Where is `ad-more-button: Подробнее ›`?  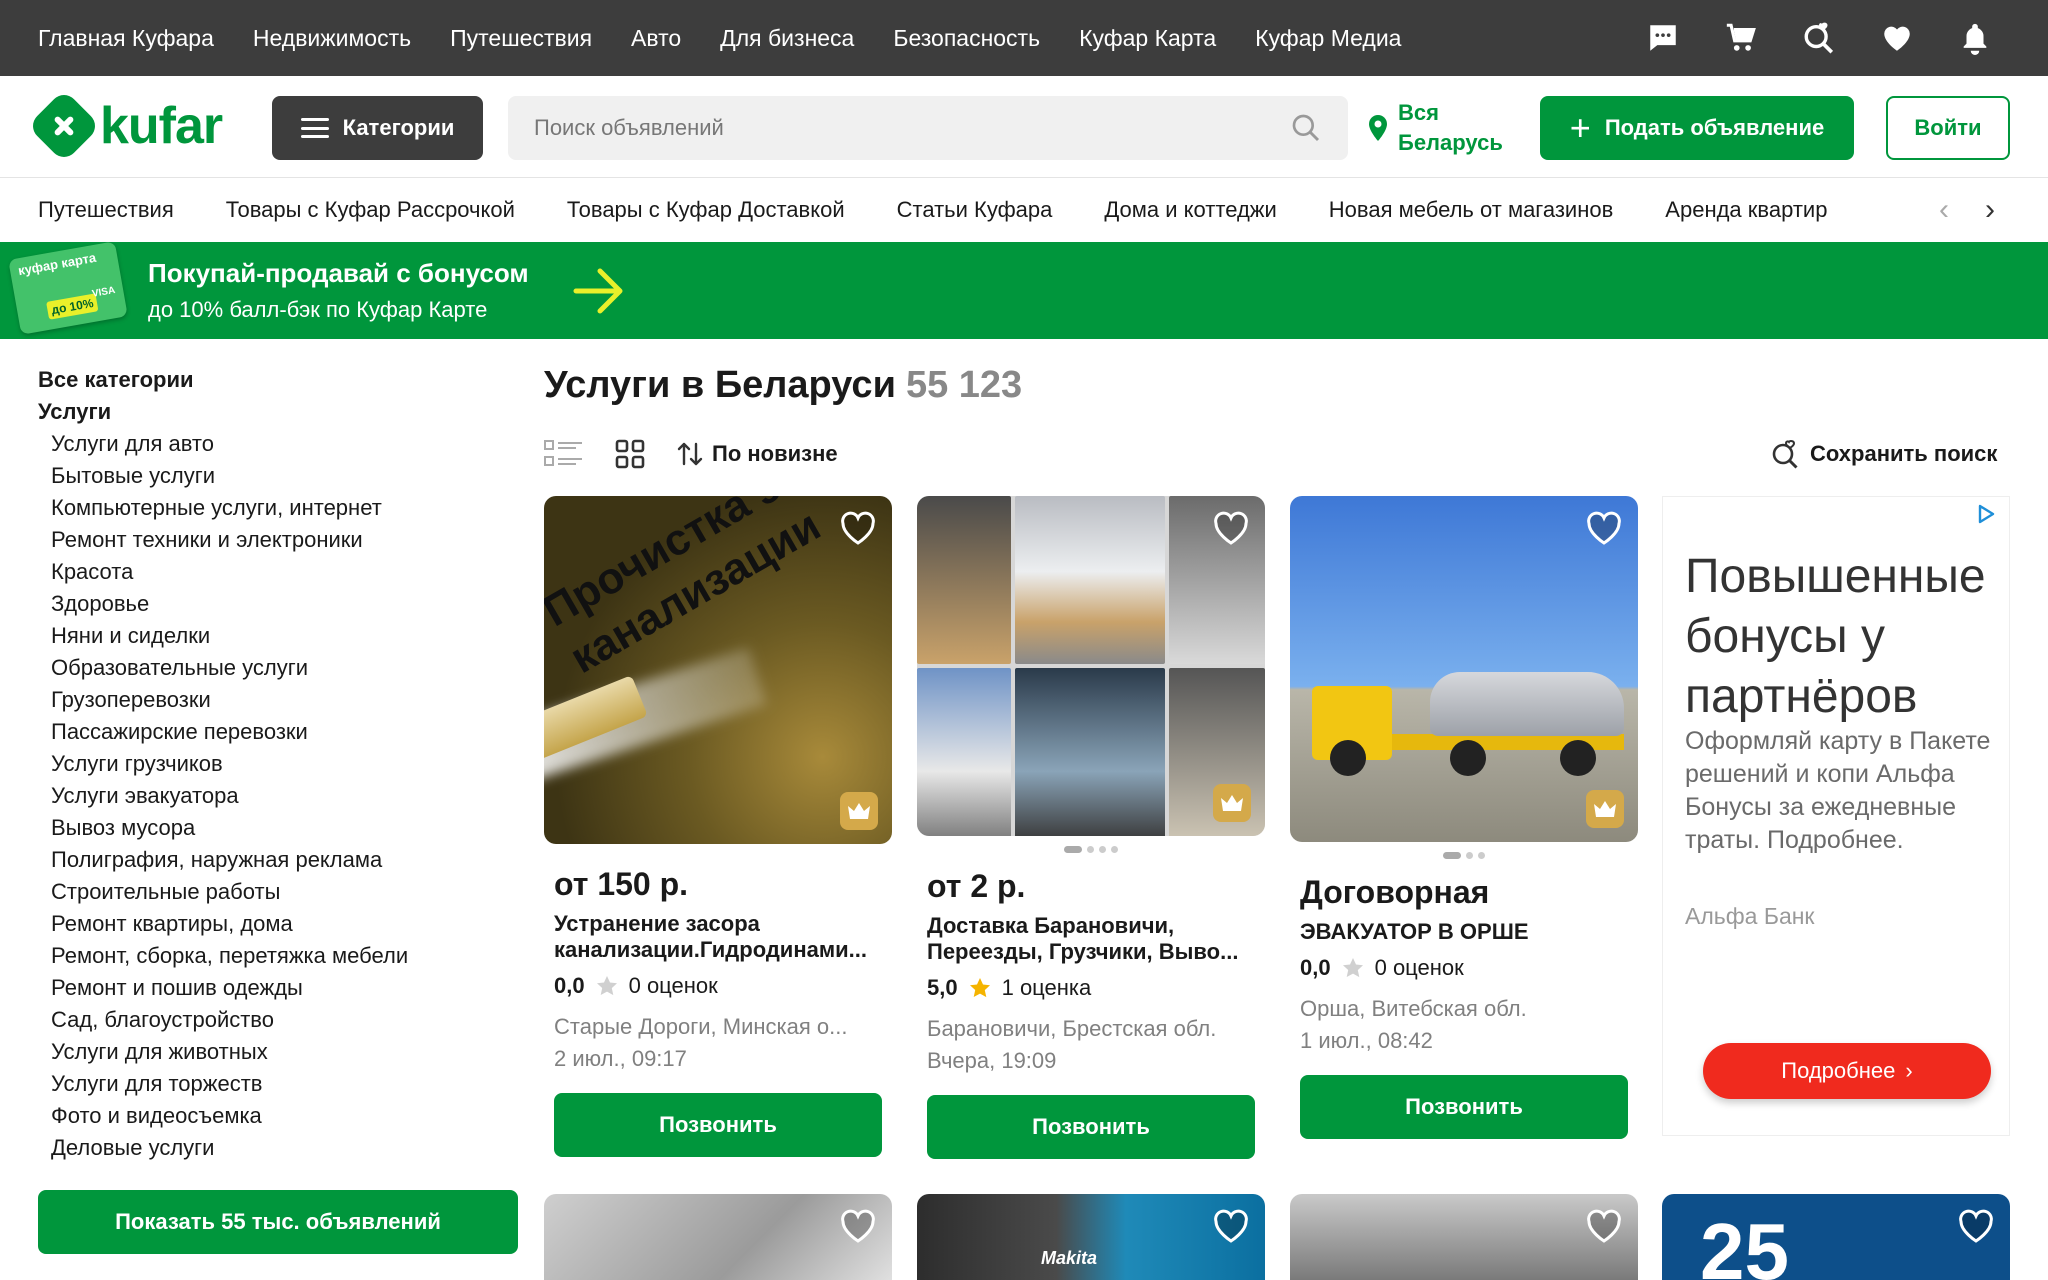 ad-more-button: Подробнее › is located at coordinates (1847, 1071).